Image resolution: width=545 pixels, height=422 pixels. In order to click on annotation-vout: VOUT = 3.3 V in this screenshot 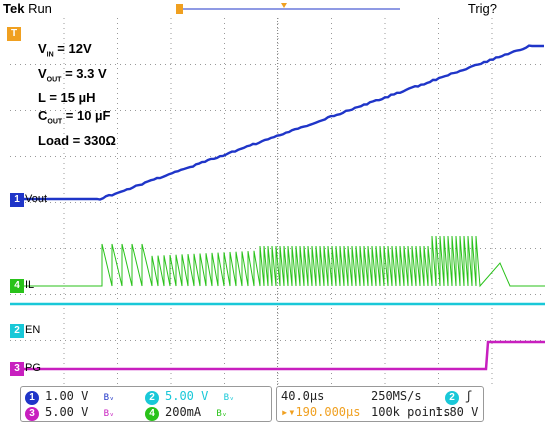, I will do `click(77, 77)`.